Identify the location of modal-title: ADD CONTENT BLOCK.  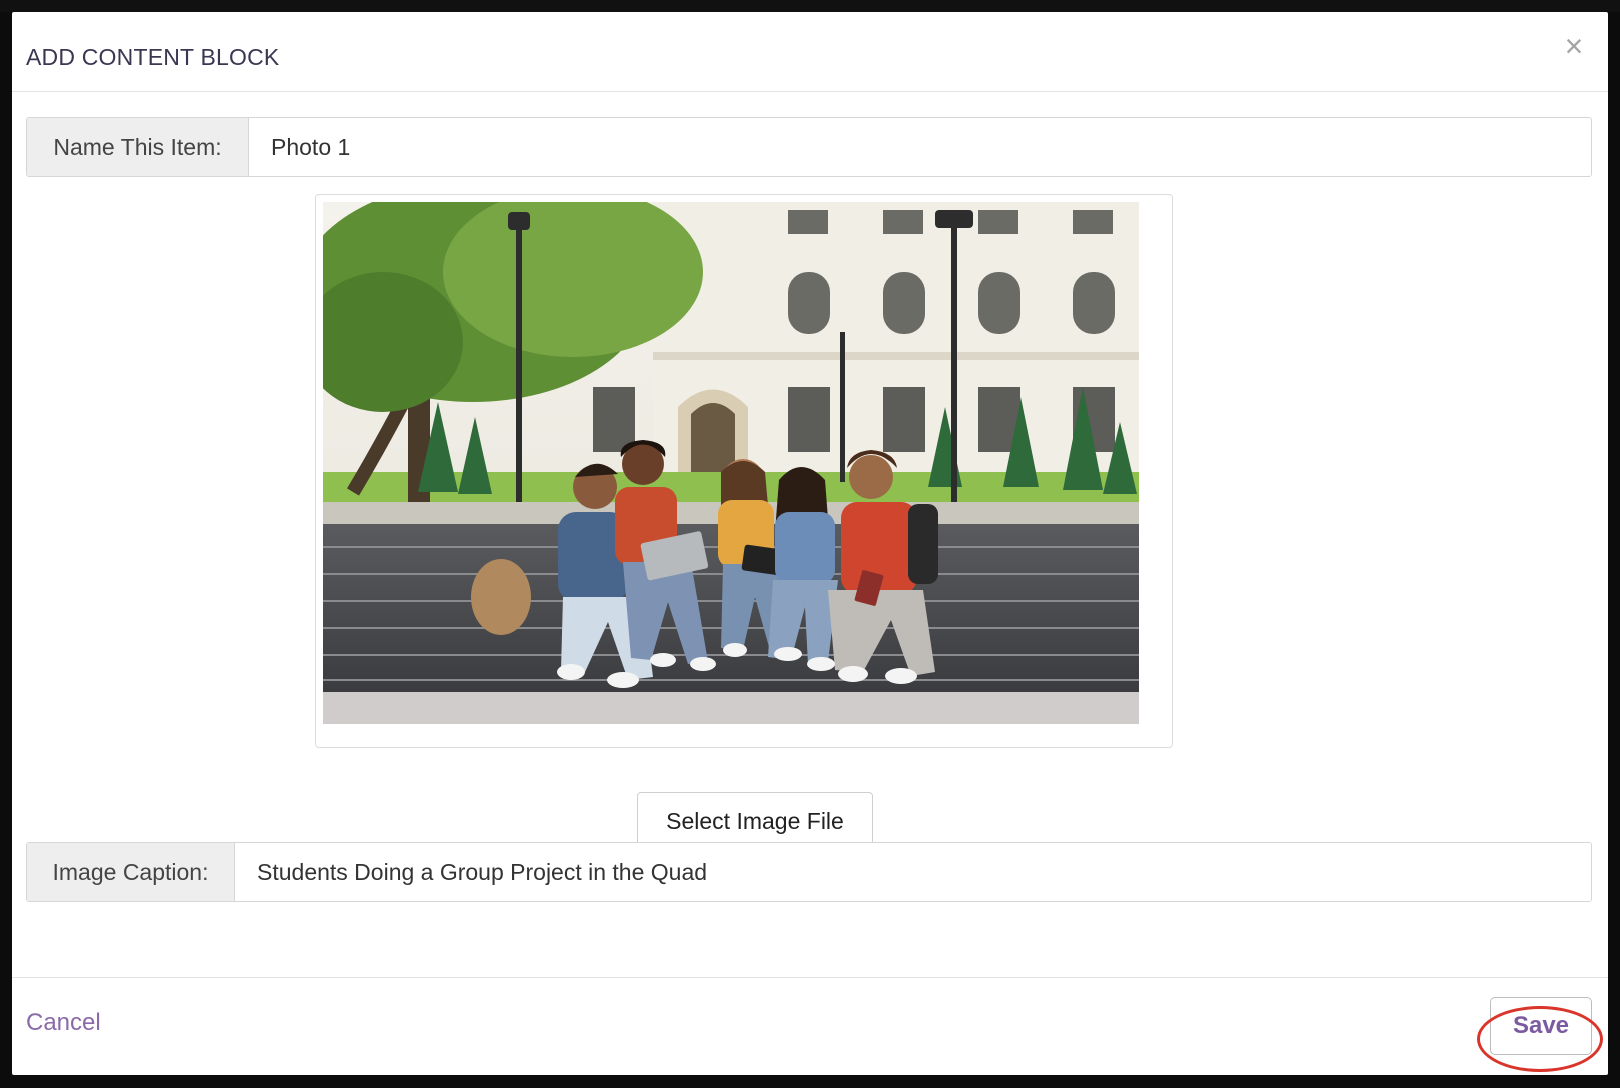
(153, 57).